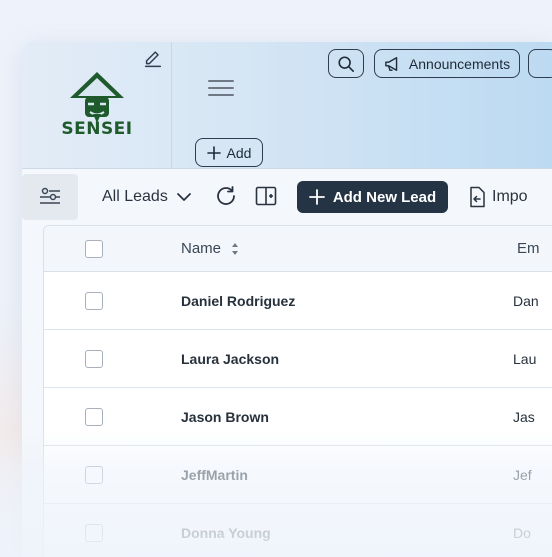  I want to click on lead-name: Daniel Rodriguez, so click(238, 301).